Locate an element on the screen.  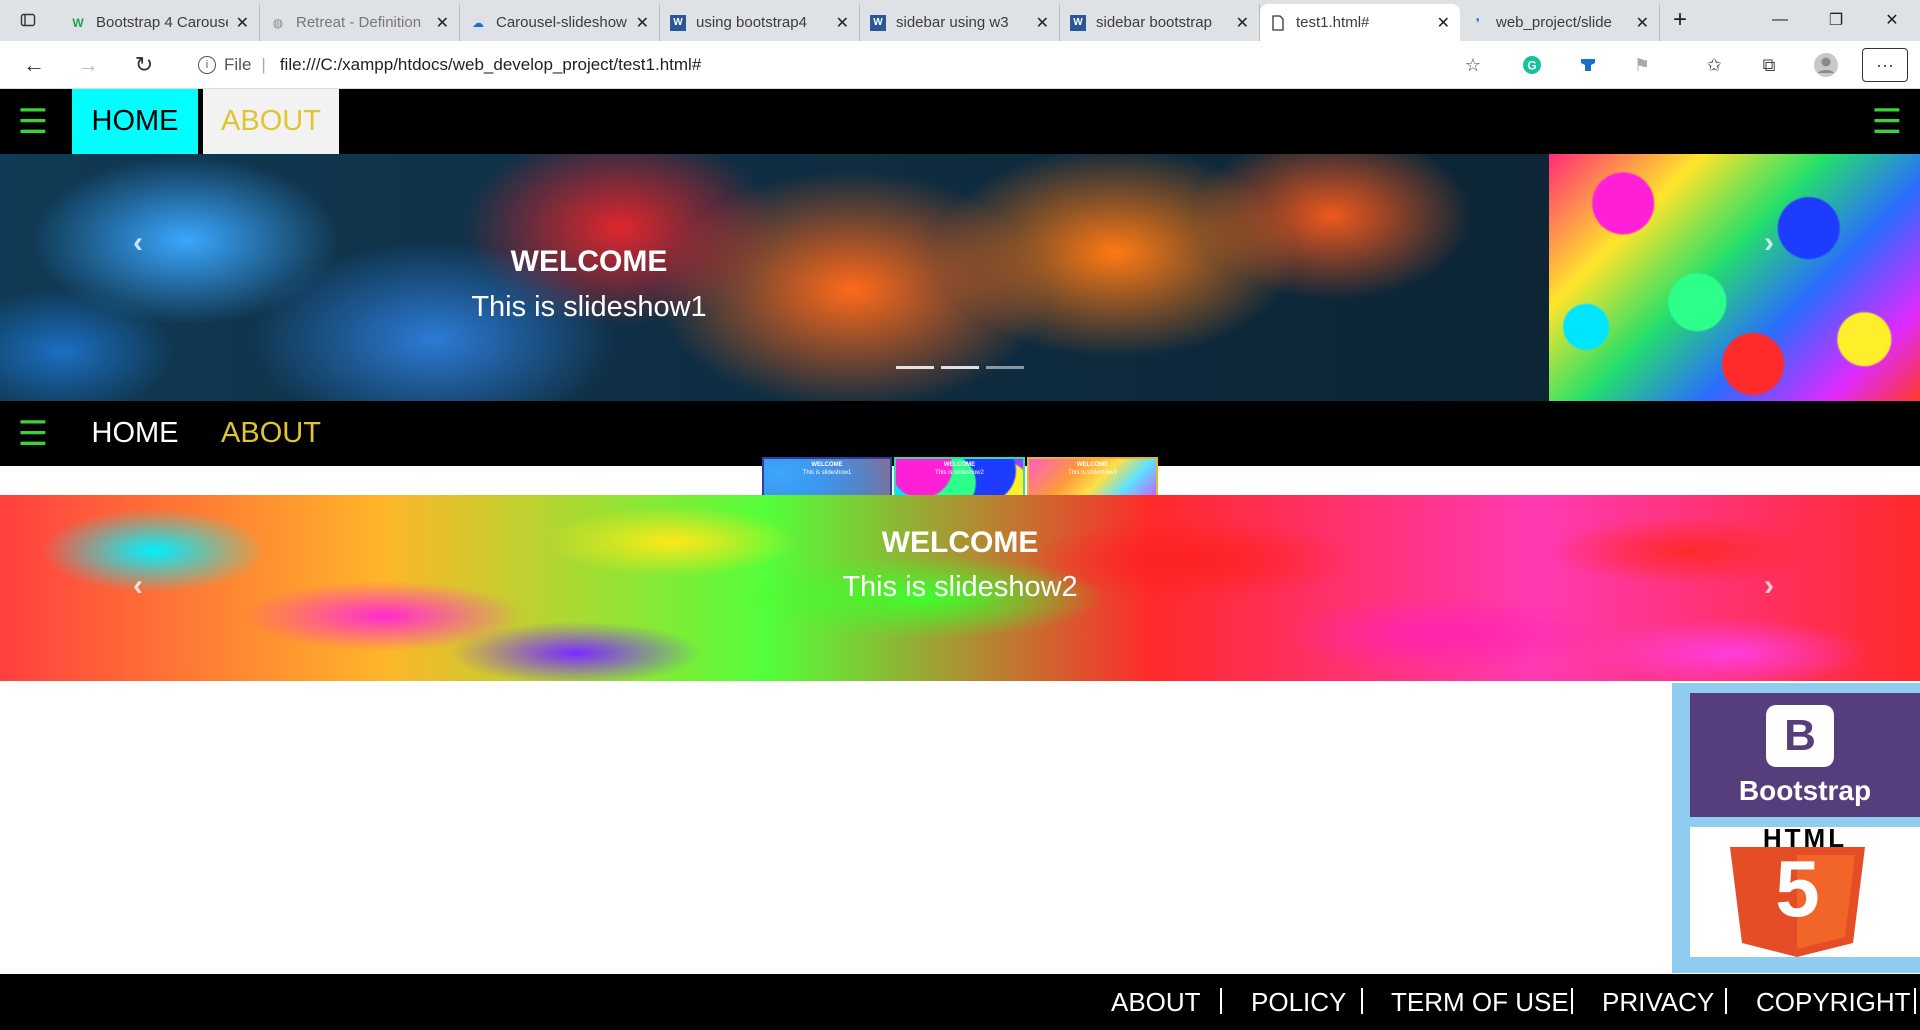
thumbnail-text: This is slideshow1 is located at coordinates (827, 473).